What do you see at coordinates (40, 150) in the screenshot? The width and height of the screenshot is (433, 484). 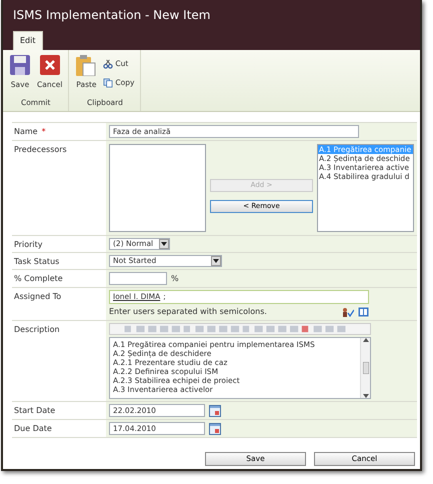 I see `field-label: Predecessors` at bounding box center [40, 150].